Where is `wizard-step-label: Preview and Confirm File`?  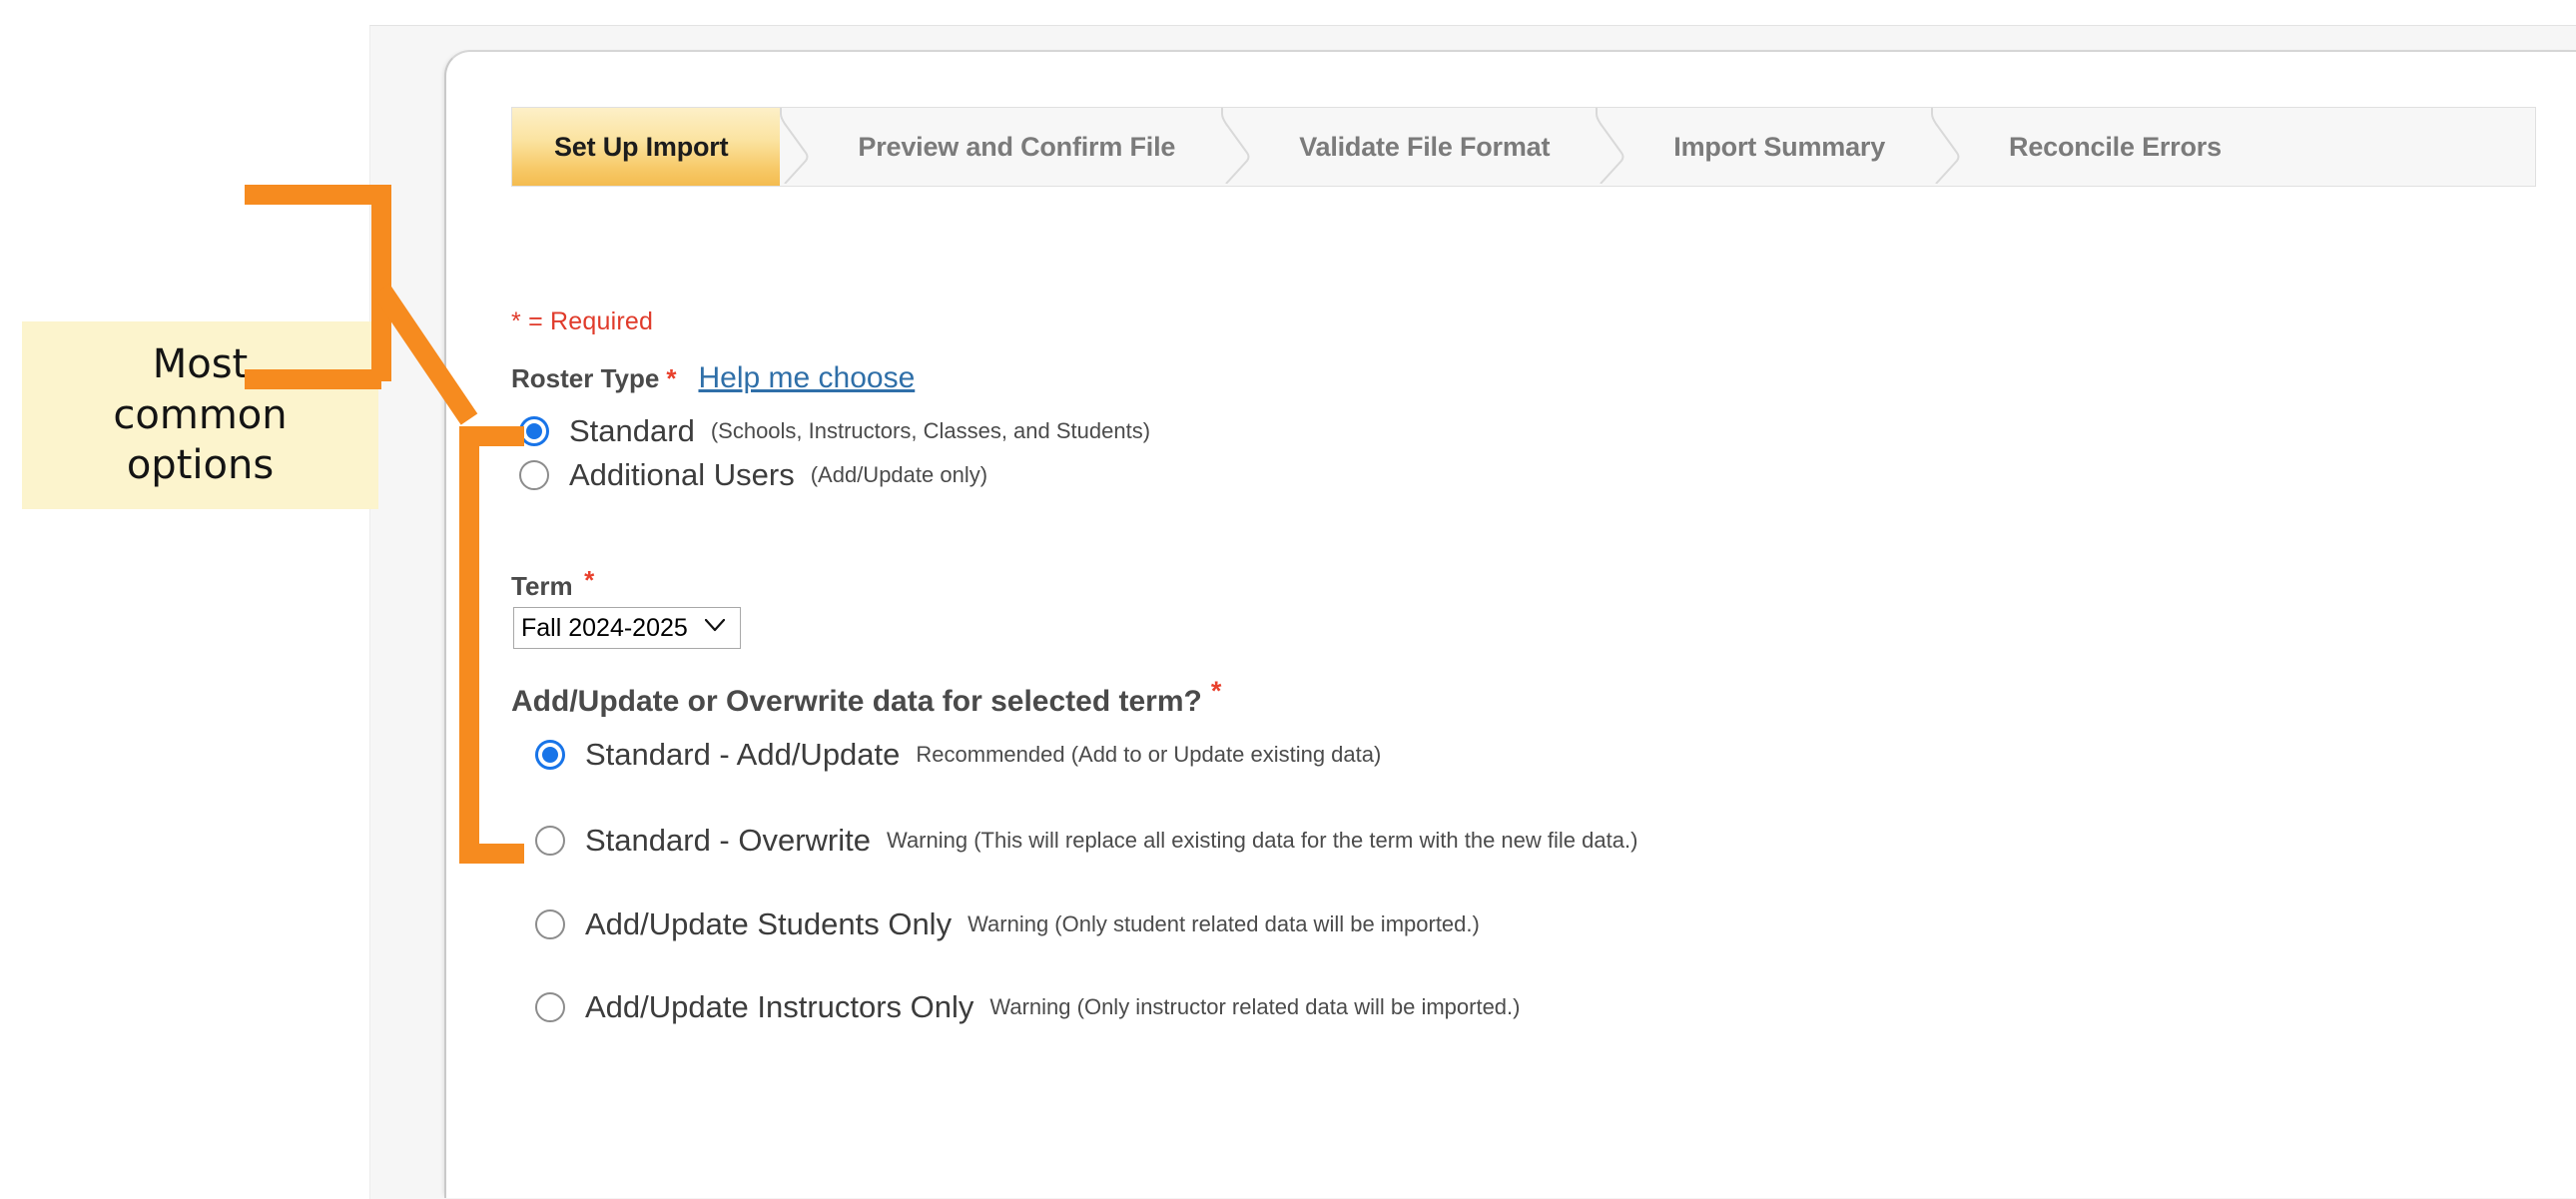 wizard-step-label: Preview and Confirm File is located at coordinates (1017, 146).